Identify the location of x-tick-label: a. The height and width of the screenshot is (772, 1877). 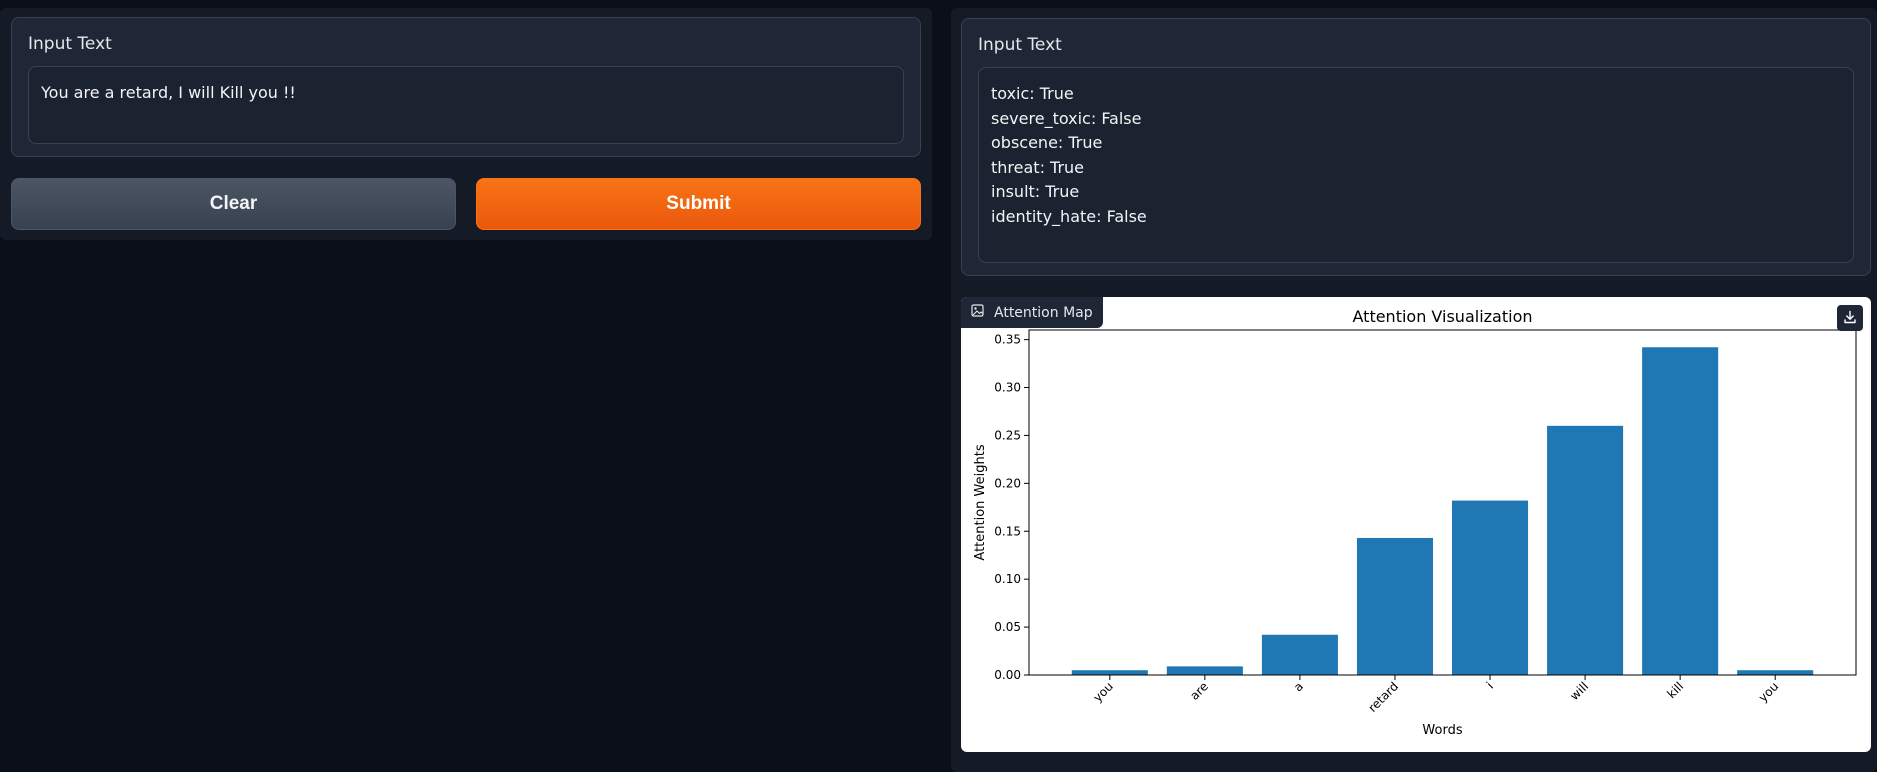
(1298, 686).